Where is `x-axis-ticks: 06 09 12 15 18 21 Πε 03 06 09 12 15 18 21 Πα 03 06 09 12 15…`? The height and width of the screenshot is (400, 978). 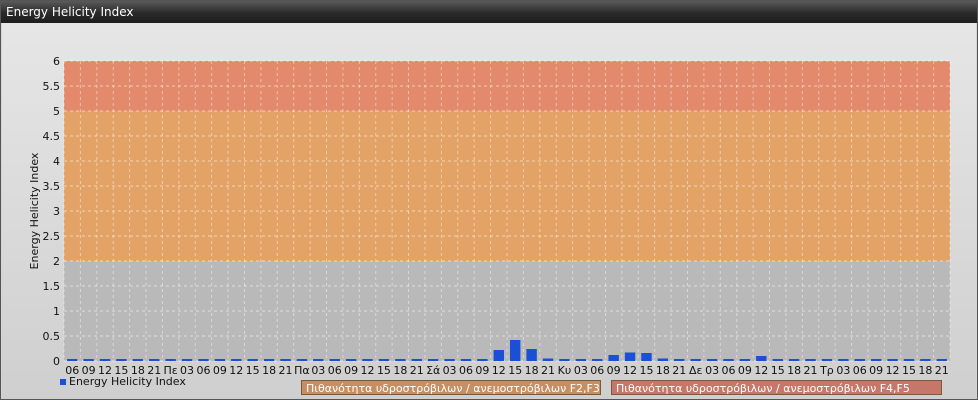 x-axis-ticks: 06 09 12 15 18 21 Πε 03 06 09 12 15 18 21 Πα 03 06 09 12 15… is located at coordinates (507, 370).